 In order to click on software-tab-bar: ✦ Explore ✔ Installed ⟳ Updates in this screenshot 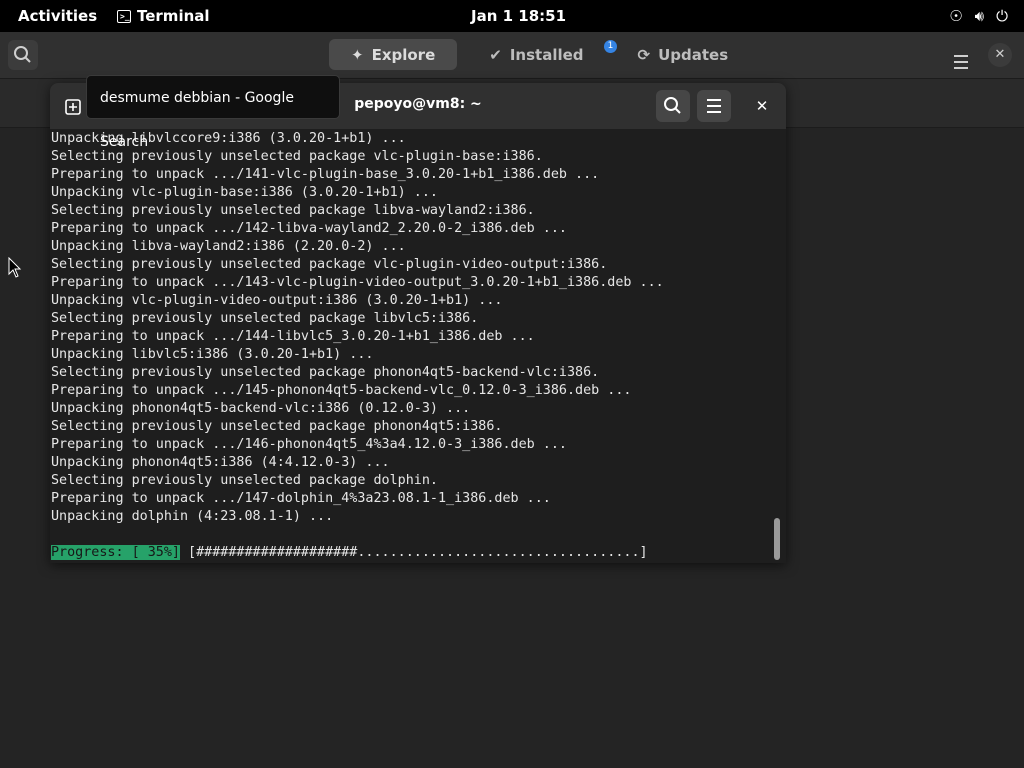, I will do `click(539, 54)`.